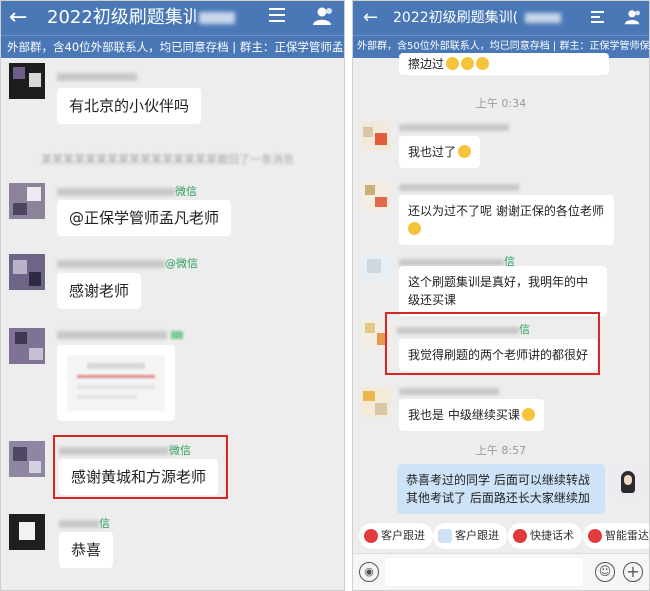 The height and width of the screenshot is (591, 650). I want to click on wechat-tag: 信, so click(104, 523).